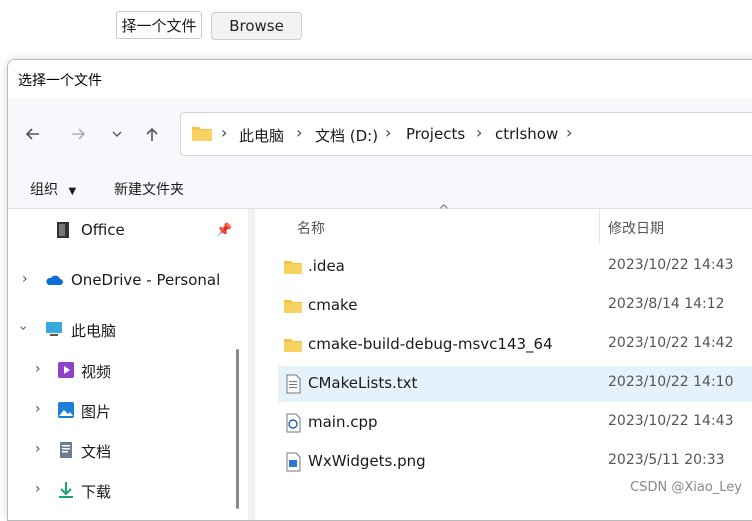  I want to click on browse-button: Browse, so click(256, 26).